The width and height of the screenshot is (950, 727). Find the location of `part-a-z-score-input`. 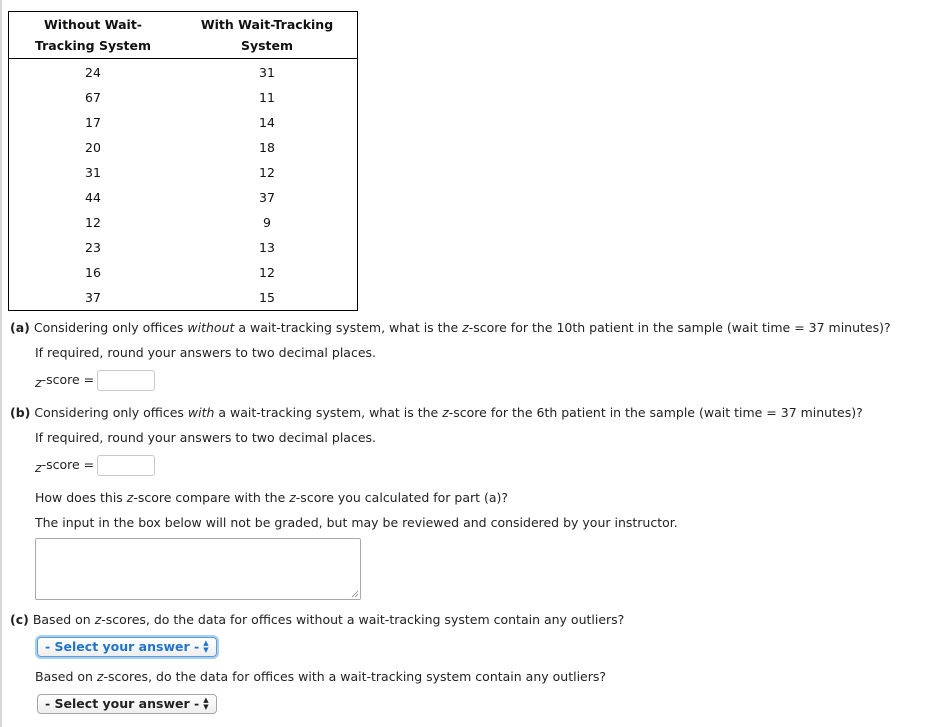

part-a-z-score-input is located at coordinates (126, 380).